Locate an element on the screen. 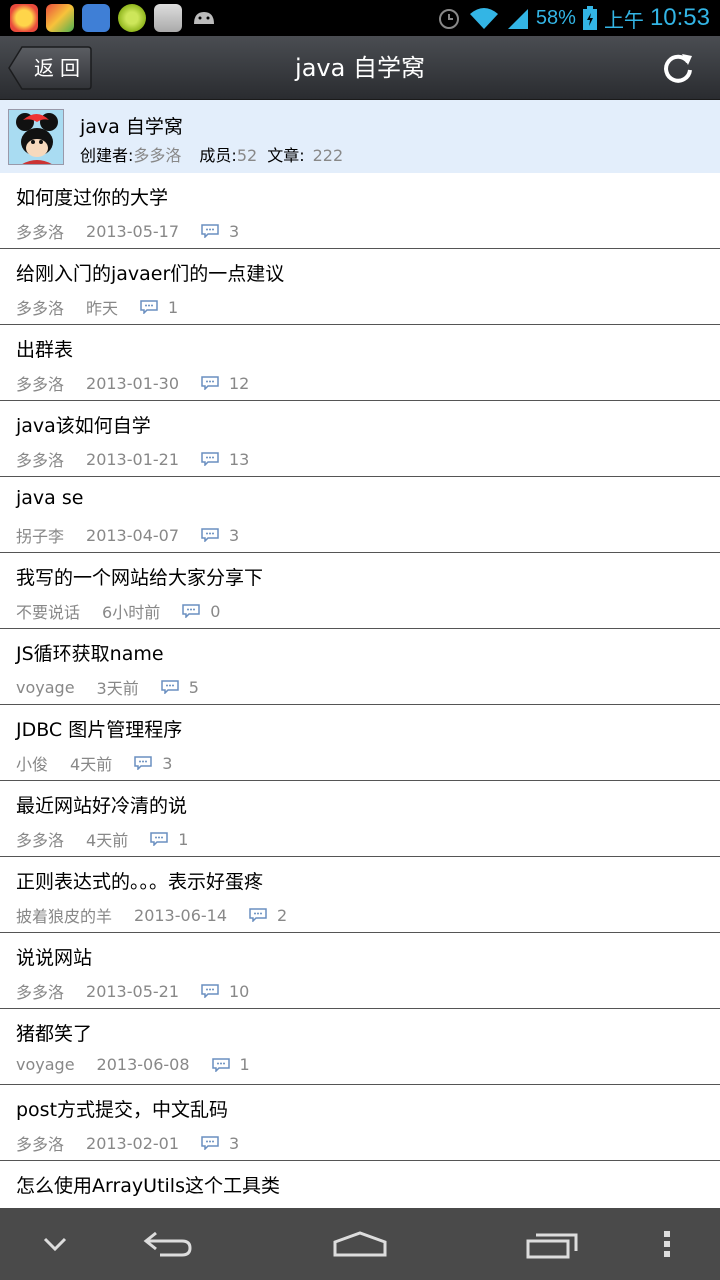 The height and width of the screenshot is (1280, 720). creator-value: 多多洛 is located at coordinates (157, 155).